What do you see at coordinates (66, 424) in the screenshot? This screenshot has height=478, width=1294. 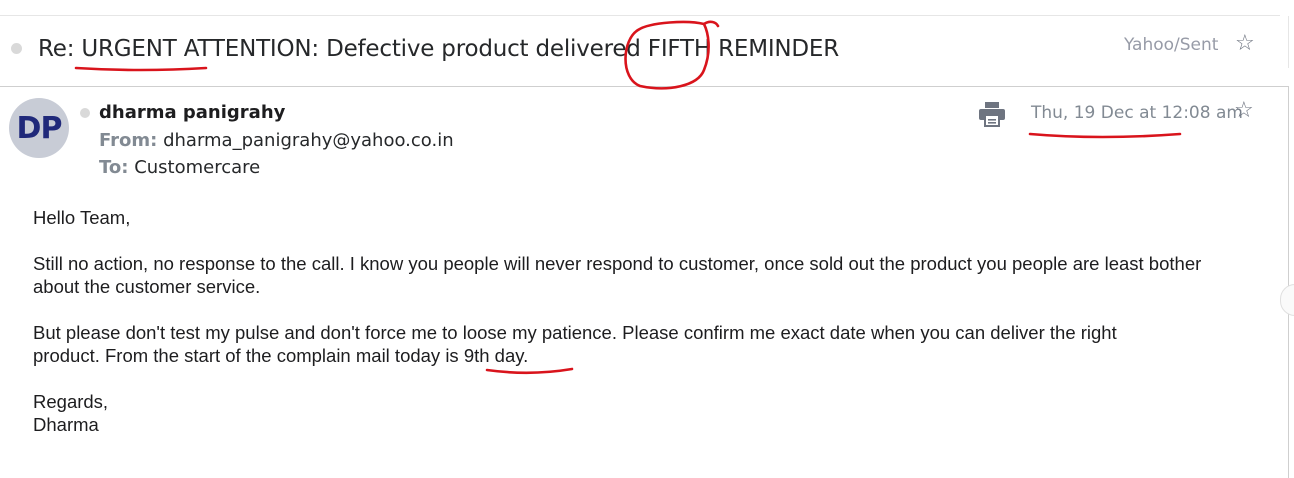 I see `signature: Dharma` at bounding box center [66, 424].